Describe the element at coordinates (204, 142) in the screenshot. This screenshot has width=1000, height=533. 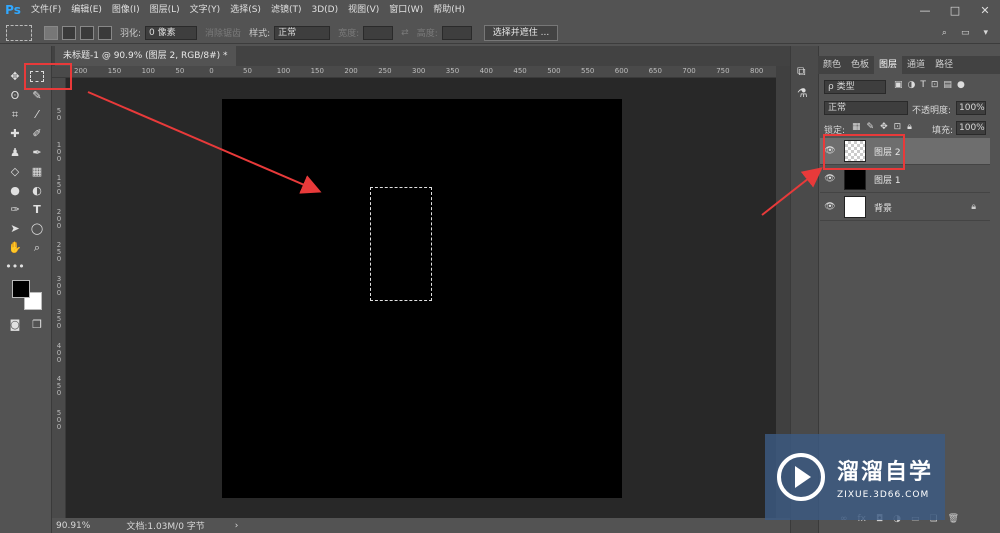
I see `annotation-arrow-canvas` at that location.